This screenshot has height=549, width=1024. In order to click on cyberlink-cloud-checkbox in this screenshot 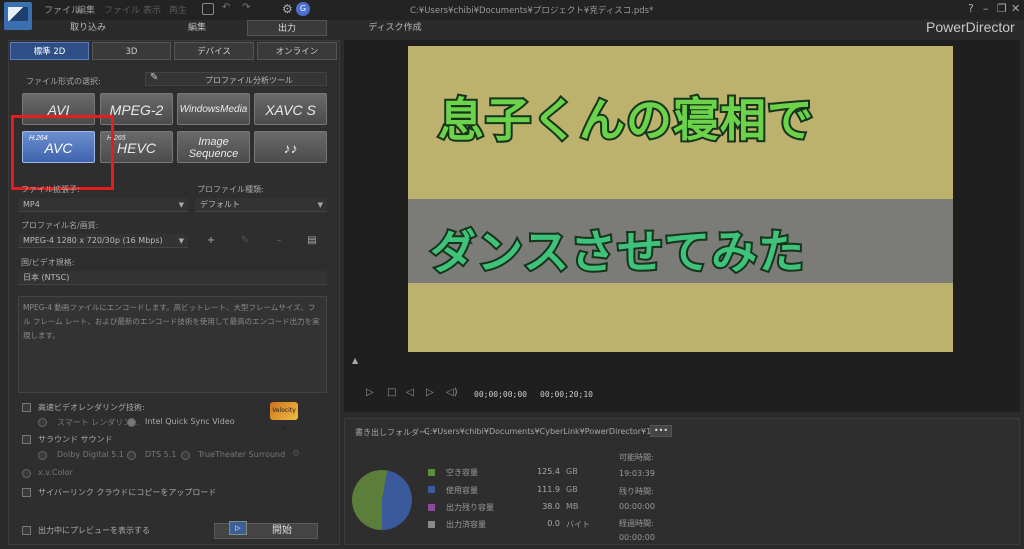, I will do `click(26, 492)`.